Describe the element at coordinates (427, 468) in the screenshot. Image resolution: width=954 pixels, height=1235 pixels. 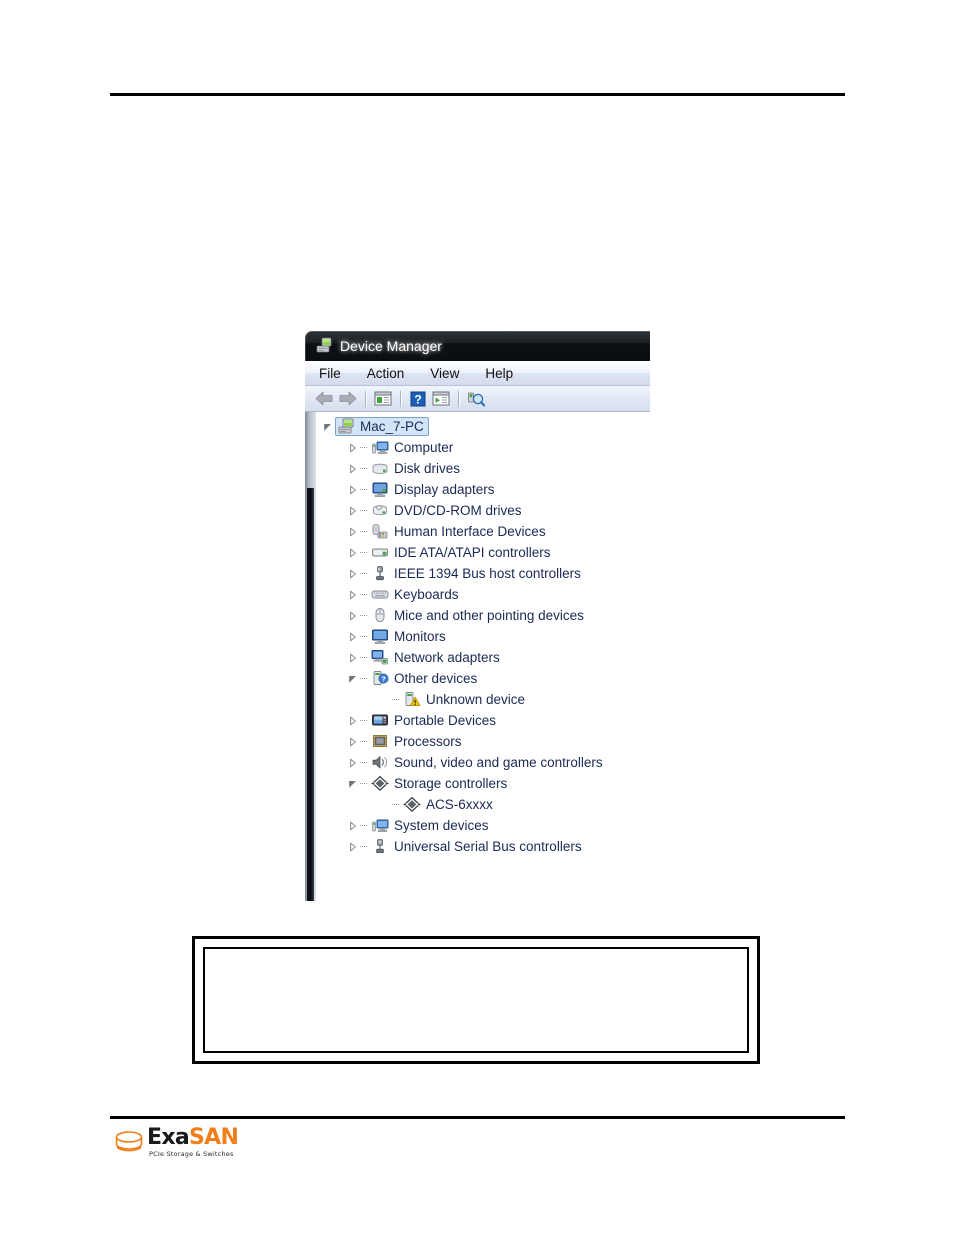
I see `tree-item-label: Disk drives` at that location.